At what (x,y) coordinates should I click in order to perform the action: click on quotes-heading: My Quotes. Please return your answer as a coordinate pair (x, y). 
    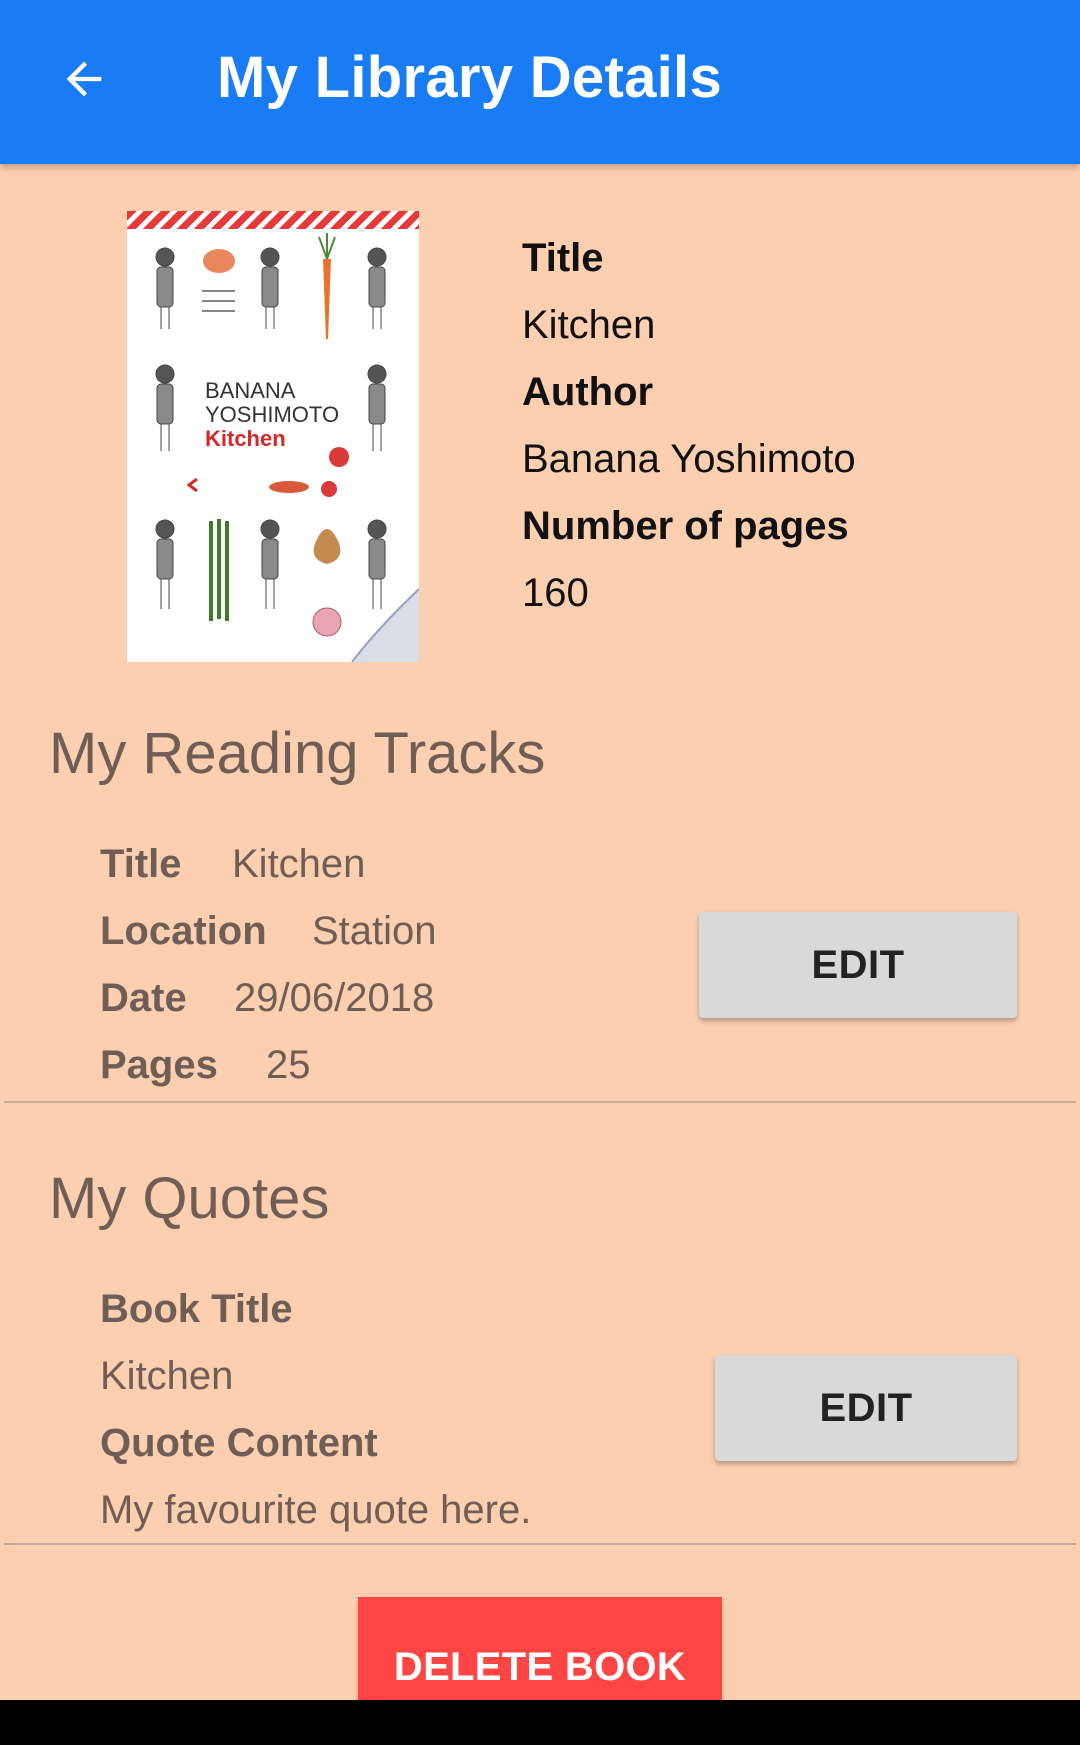
    Looking at the image, I should click on (189, 1198).